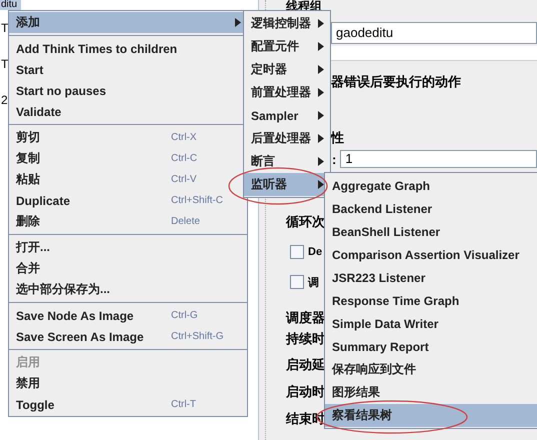 The image size is (537, 440). I want to click on checkbox-label: 调, so click(313, 283).